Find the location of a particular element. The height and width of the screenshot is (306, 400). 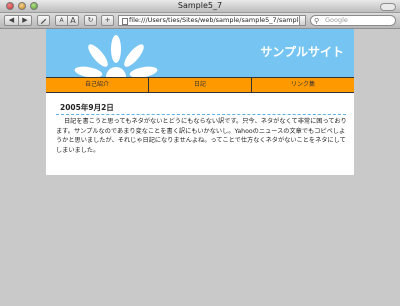

pencil-icon is located at coordinates (43, 21).